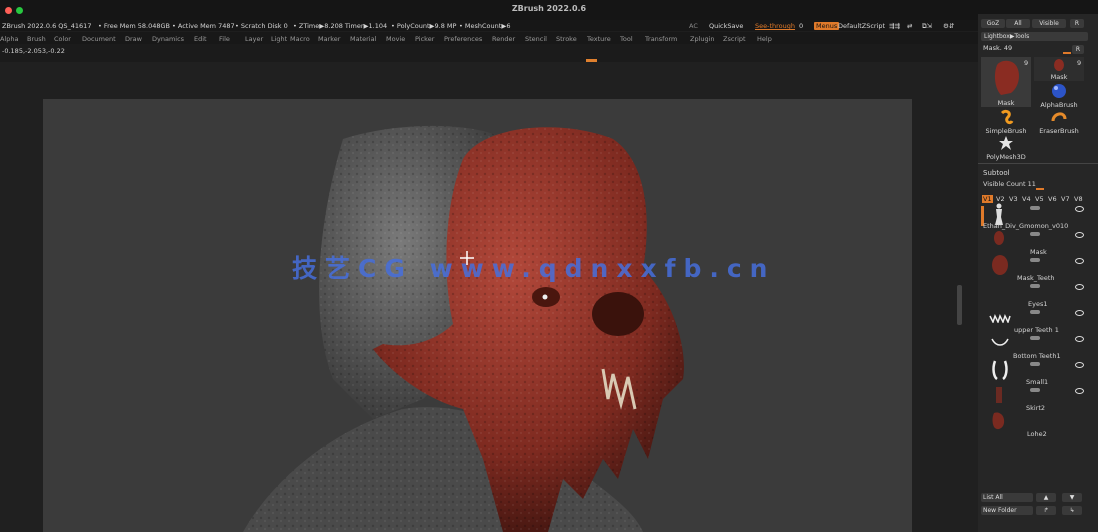  What do you see at coordinates (987, 199) in the screenshot?
I see `version-tab-v1: V1` at bounding box center [987, 199].